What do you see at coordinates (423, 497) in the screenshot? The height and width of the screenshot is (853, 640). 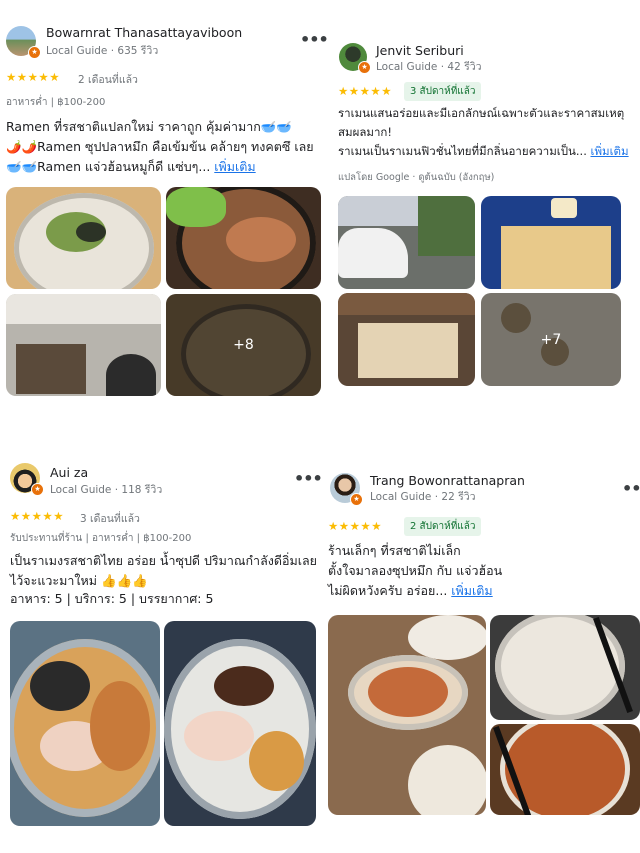 I see `reviewer-stats: Local Guide · 22 รีวิว` at bounding box center [423, 497].